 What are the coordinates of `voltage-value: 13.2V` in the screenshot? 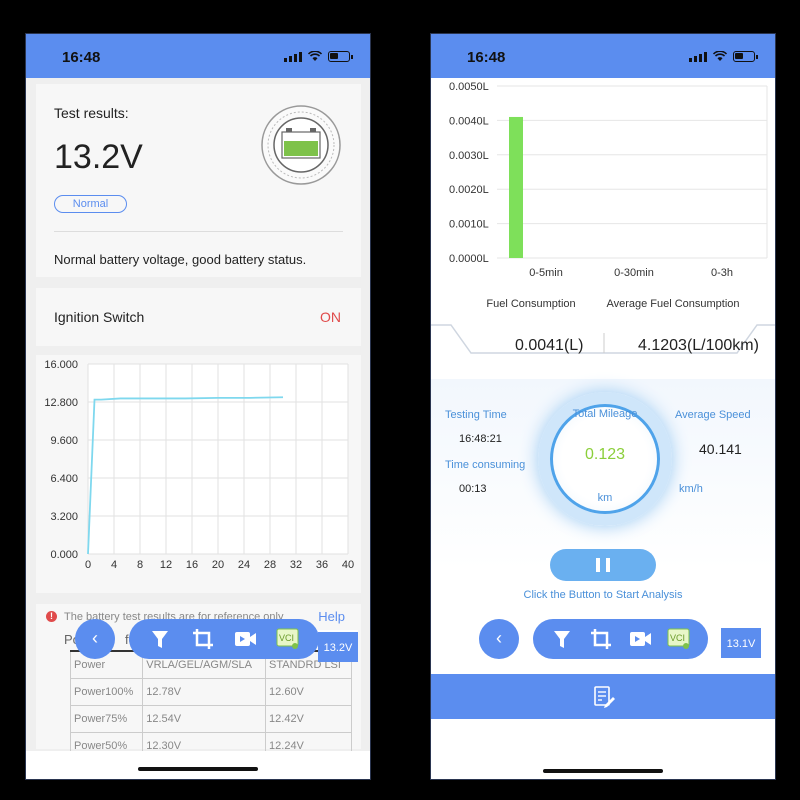 It's located at (98, 157).